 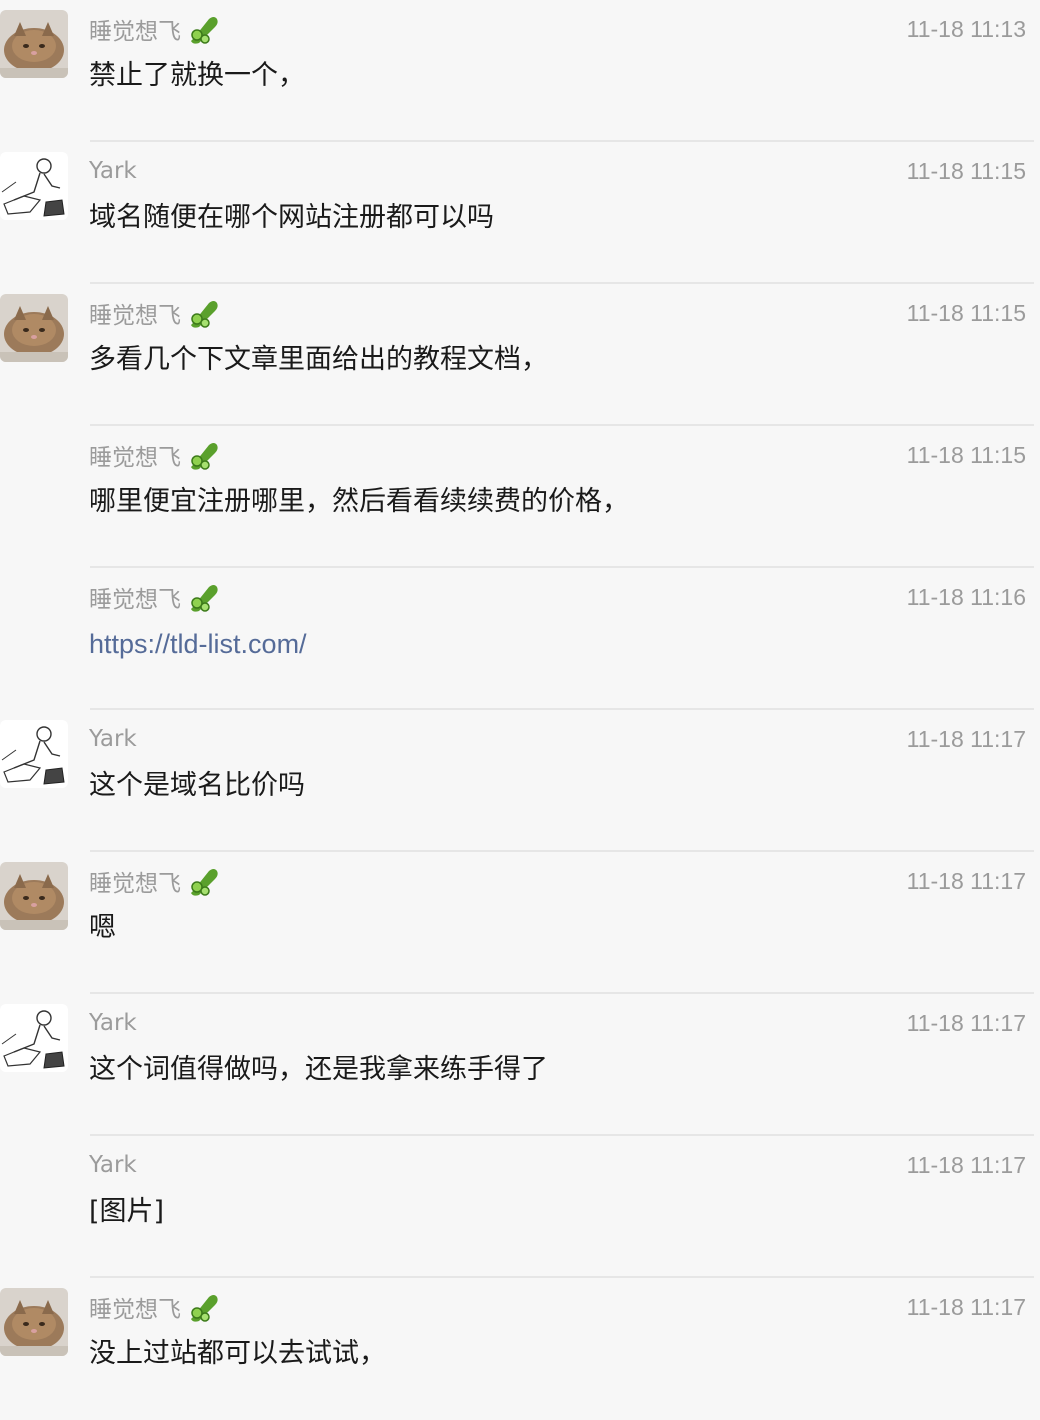 I want to click on message-item: 睡觉想飞 11-18 11:16 https://tld-list.com/, so click(x=520, y=639).